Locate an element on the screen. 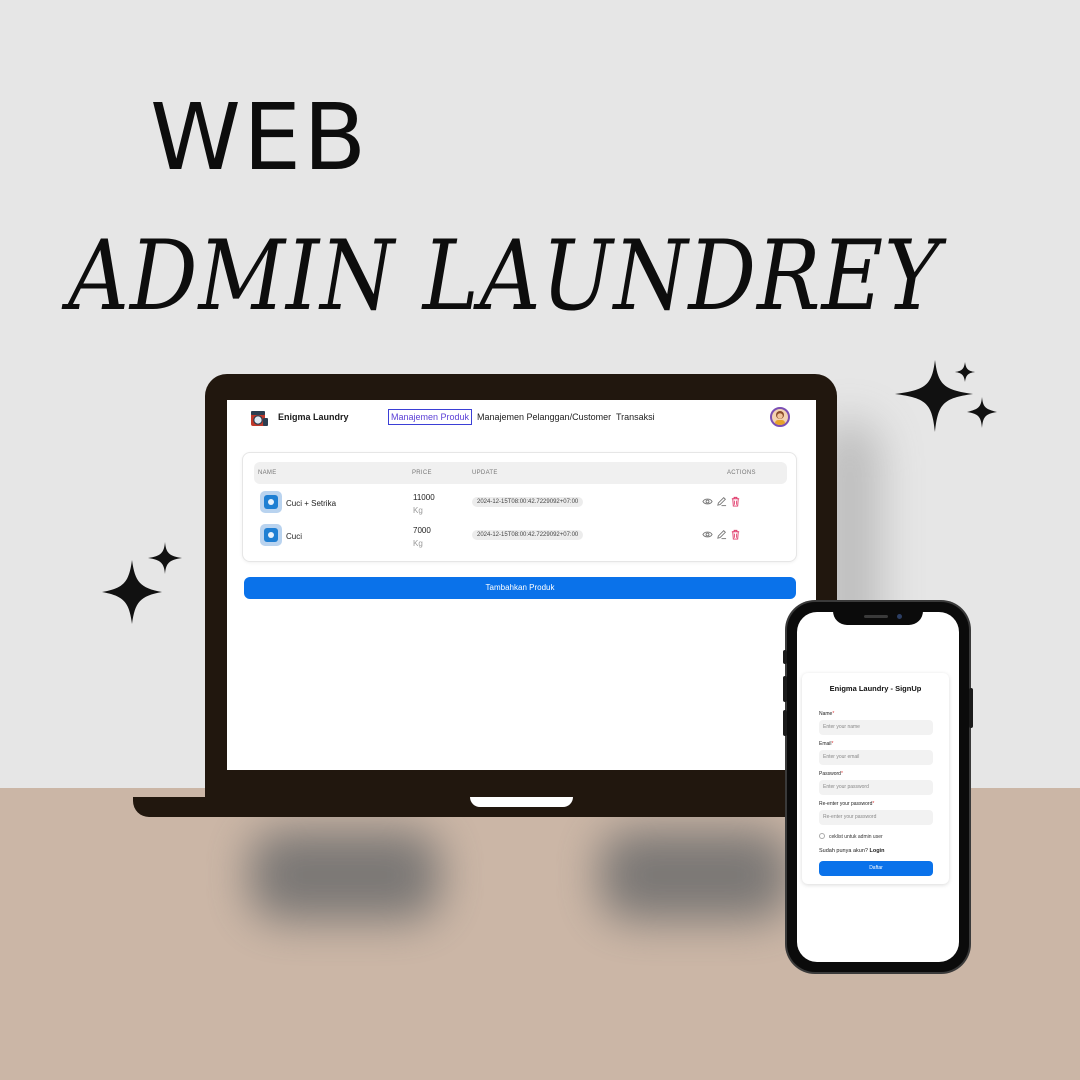 The image size is (1080, 1080). phone-volume-down is located at coordinates (785, 723).